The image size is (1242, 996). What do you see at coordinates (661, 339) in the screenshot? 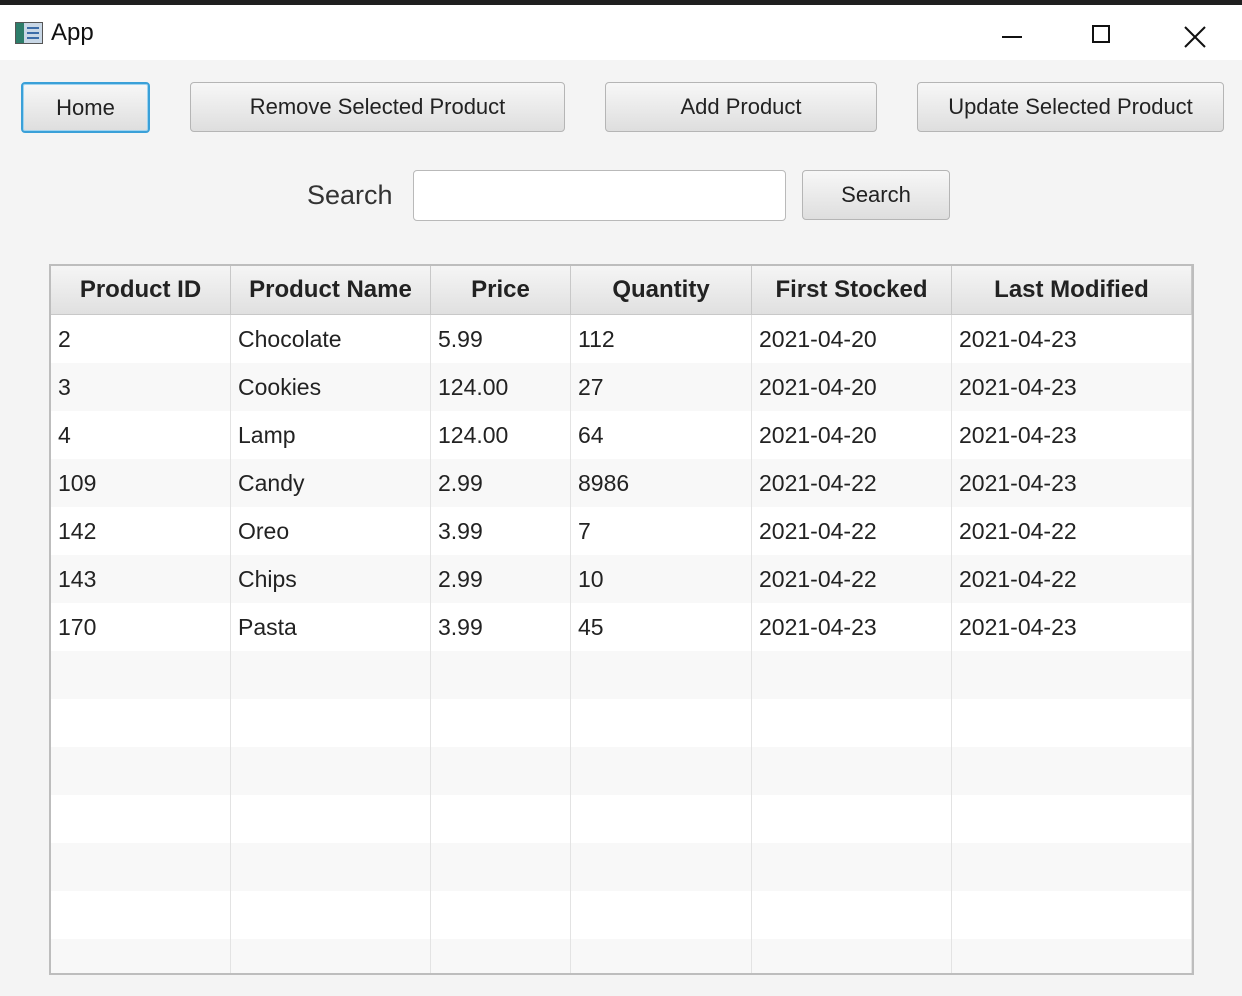
I see `table-cell: 112` at bounding box center [661, 339].